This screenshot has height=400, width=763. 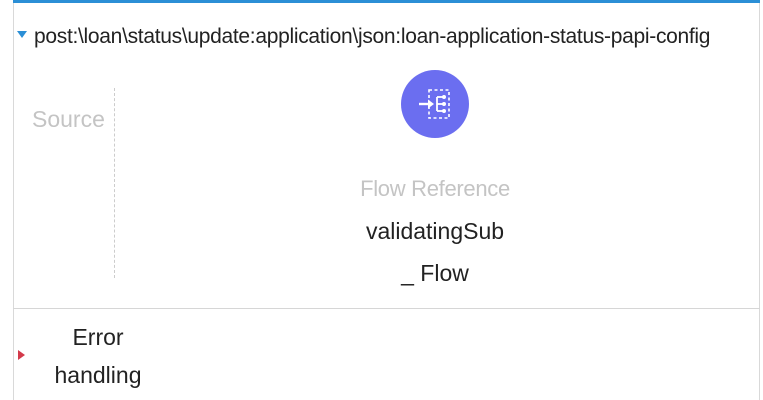 I want to click on flow-reference-component: Flow Reference validatingSub_ Flow, so click(x=435, y=182).